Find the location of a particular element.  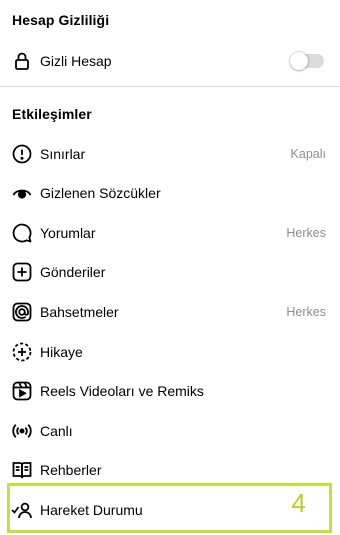

menu-item-limits: Sınırlar Kapalı is located at coordinates (170, 154).